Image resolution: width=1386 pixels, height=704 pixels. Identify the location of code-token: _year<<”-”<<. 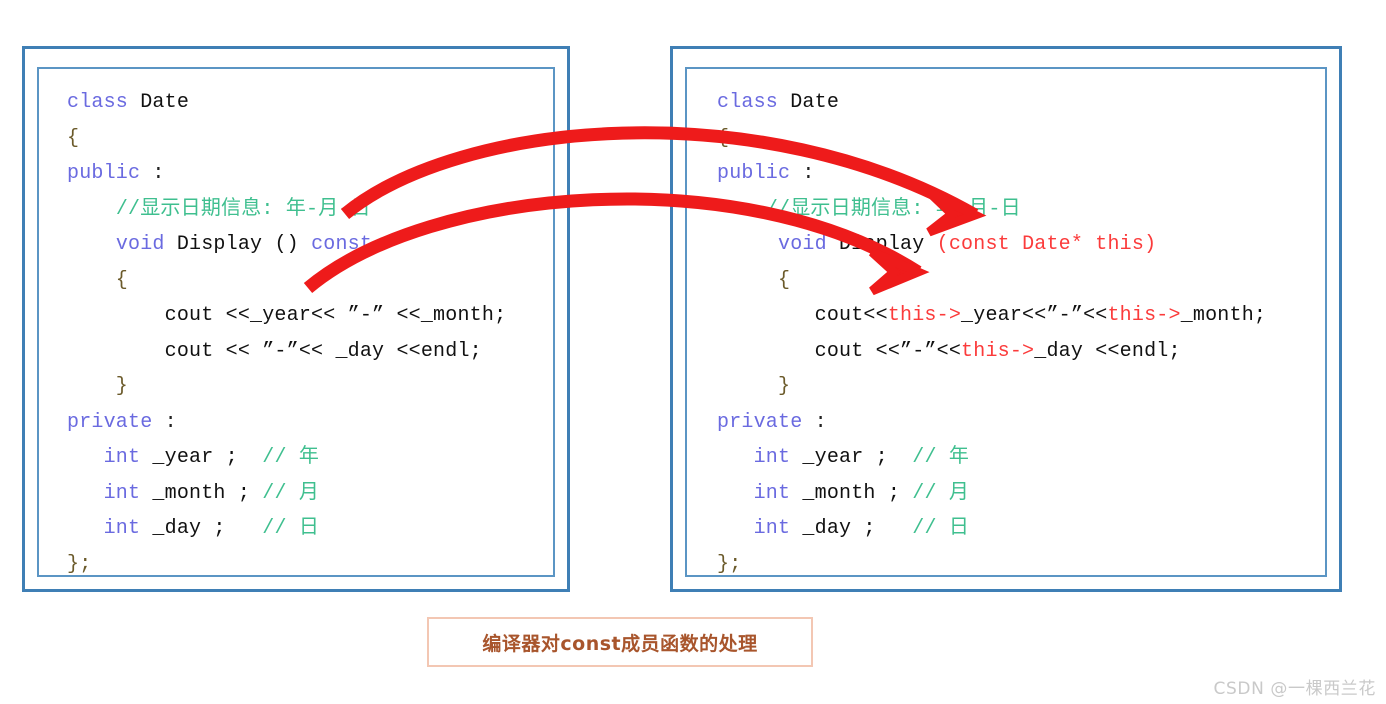
(1034, 315).